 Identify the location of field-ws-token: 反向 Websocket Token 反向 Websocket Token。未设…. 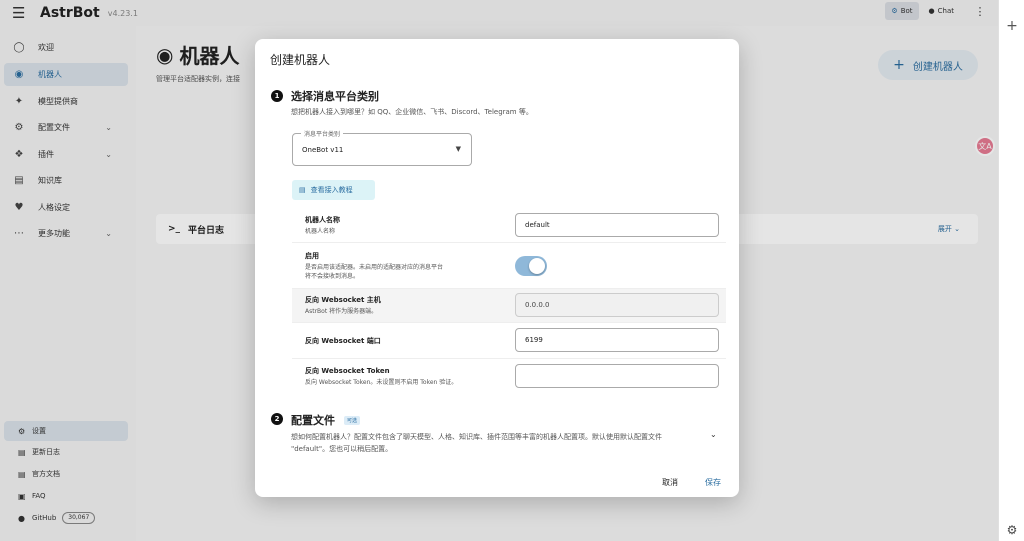
(509, 376).